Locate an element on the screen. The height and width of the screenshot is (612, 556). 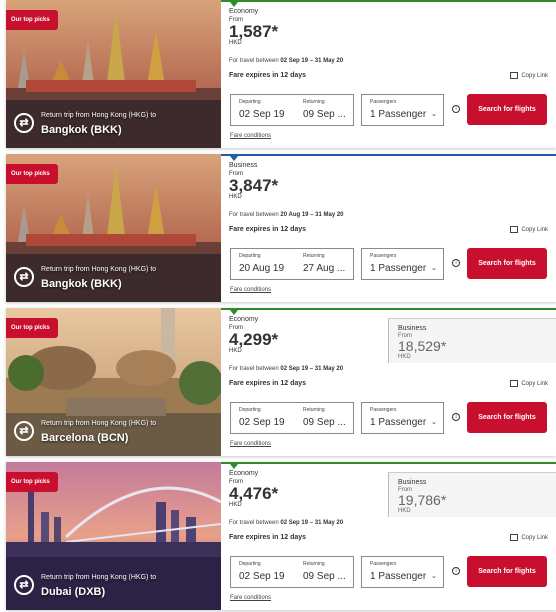
departing-date: 20 Aug 19 is located at coordinates (261, 268).